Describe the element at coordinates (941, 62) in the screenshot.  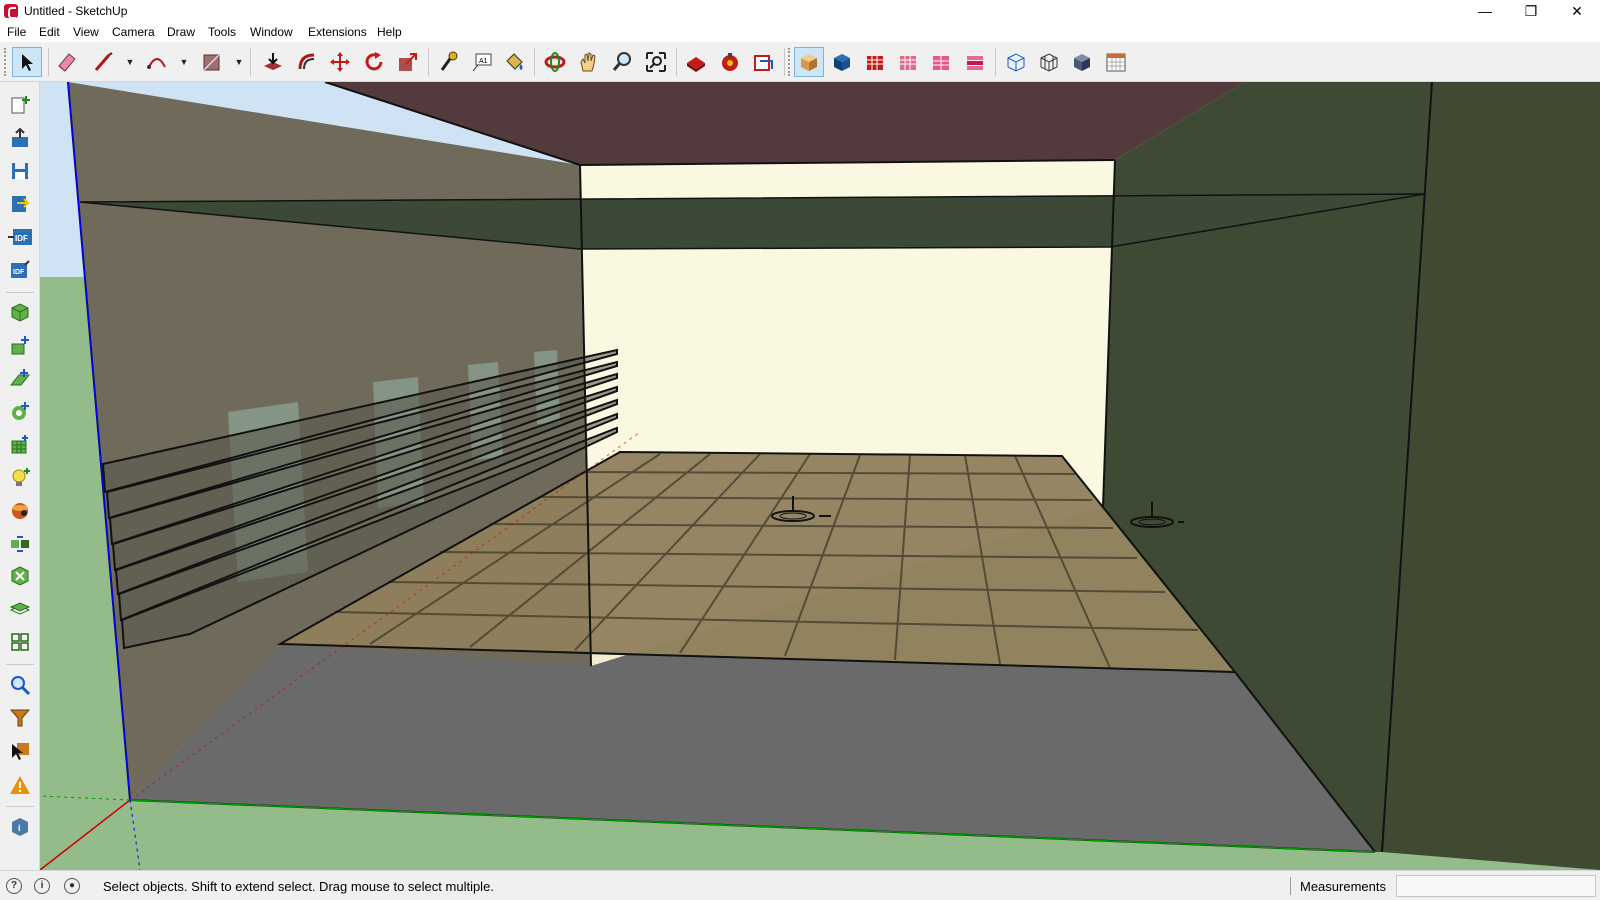
I see `back-view-icon` at that location.